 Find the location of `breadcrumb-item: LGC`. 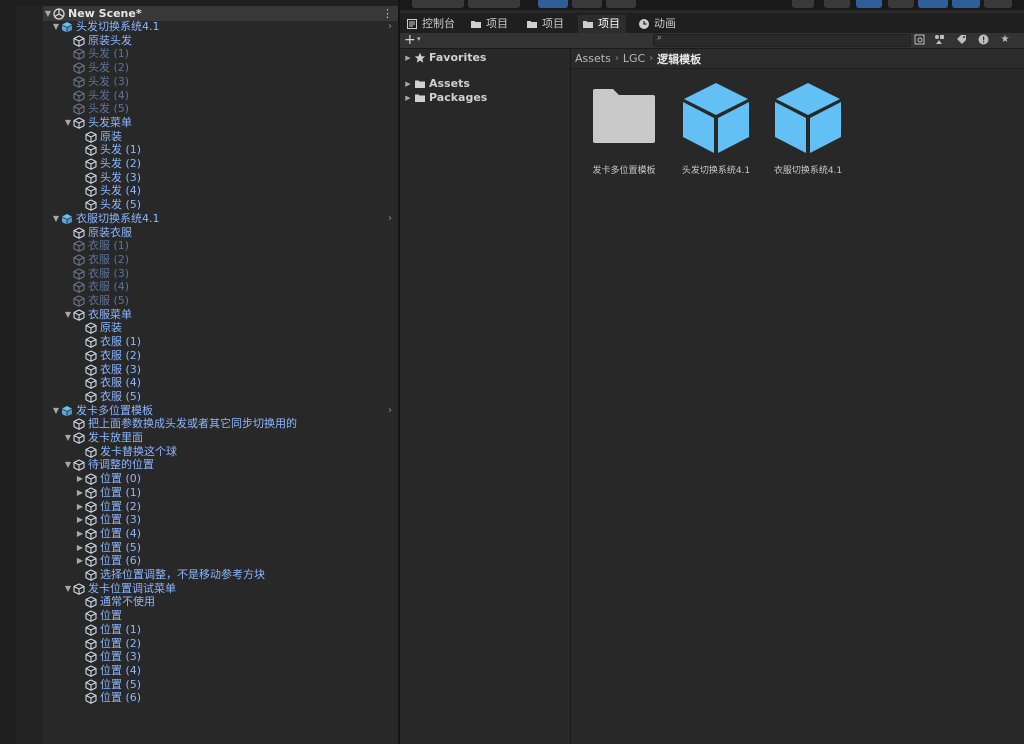

breadcrumb-item: LGC is located at coordinates (634, 58).